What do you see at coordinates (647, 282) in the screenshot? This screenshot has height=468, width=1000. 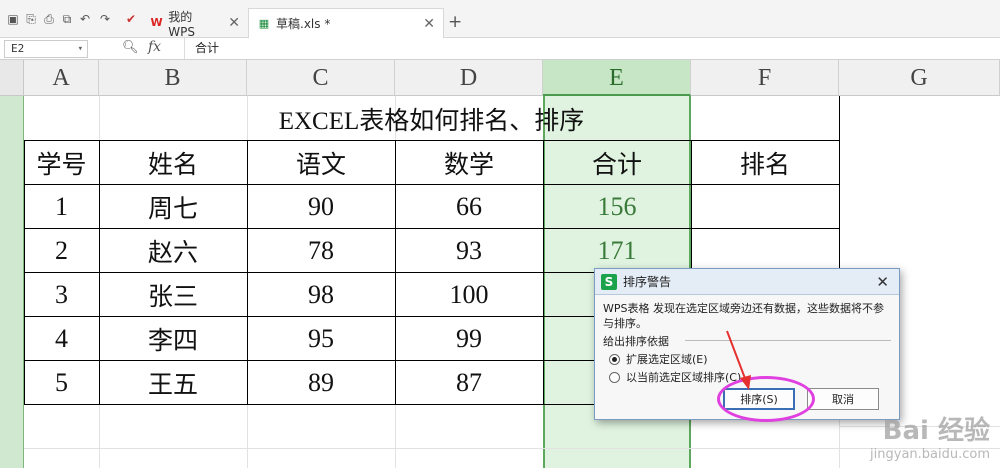 I see `dialog-title: 排序警告` at bounding box center [647, 282].